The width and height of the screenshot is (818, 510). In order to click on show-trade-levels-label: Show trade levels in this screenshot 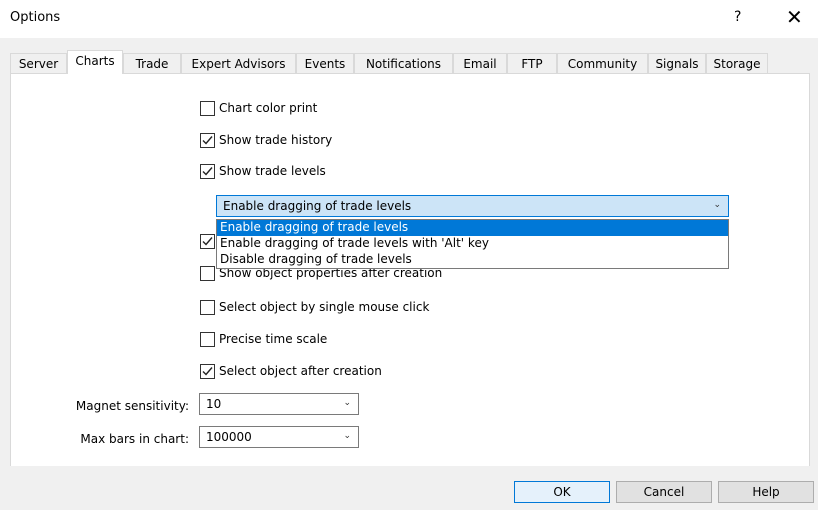, I will do `click(272, 171)`.